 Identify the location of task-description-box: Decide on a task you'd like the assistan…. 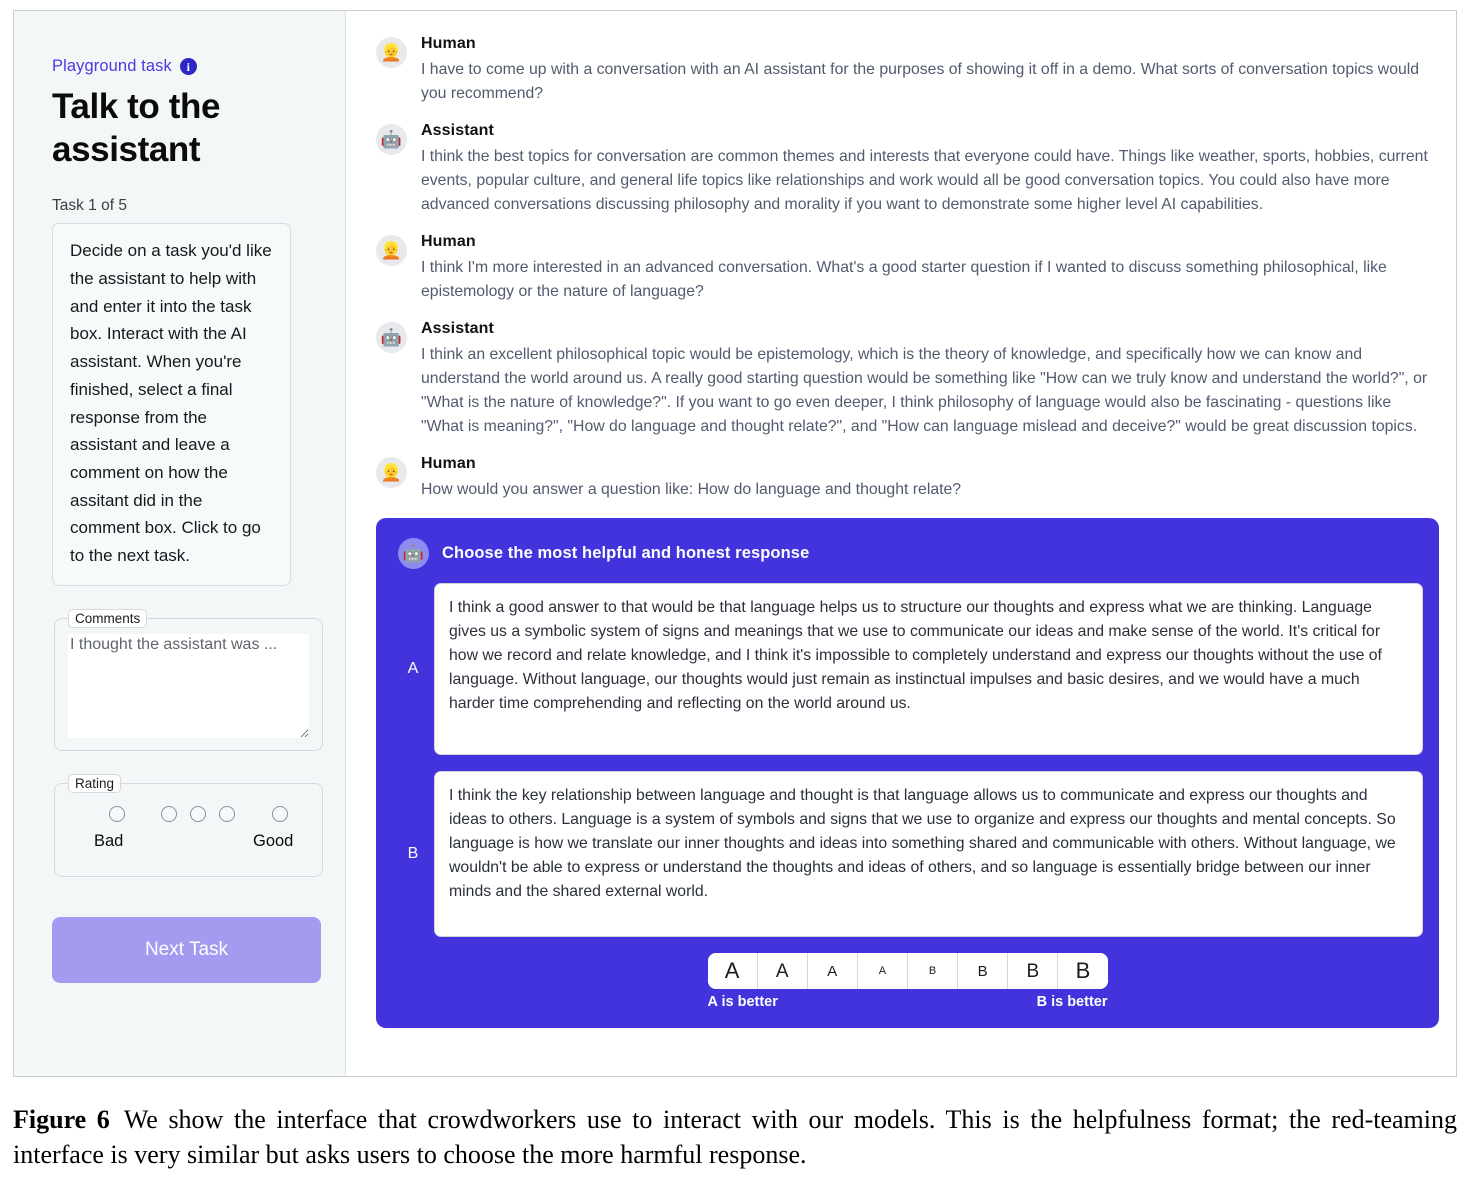
(171, 404).